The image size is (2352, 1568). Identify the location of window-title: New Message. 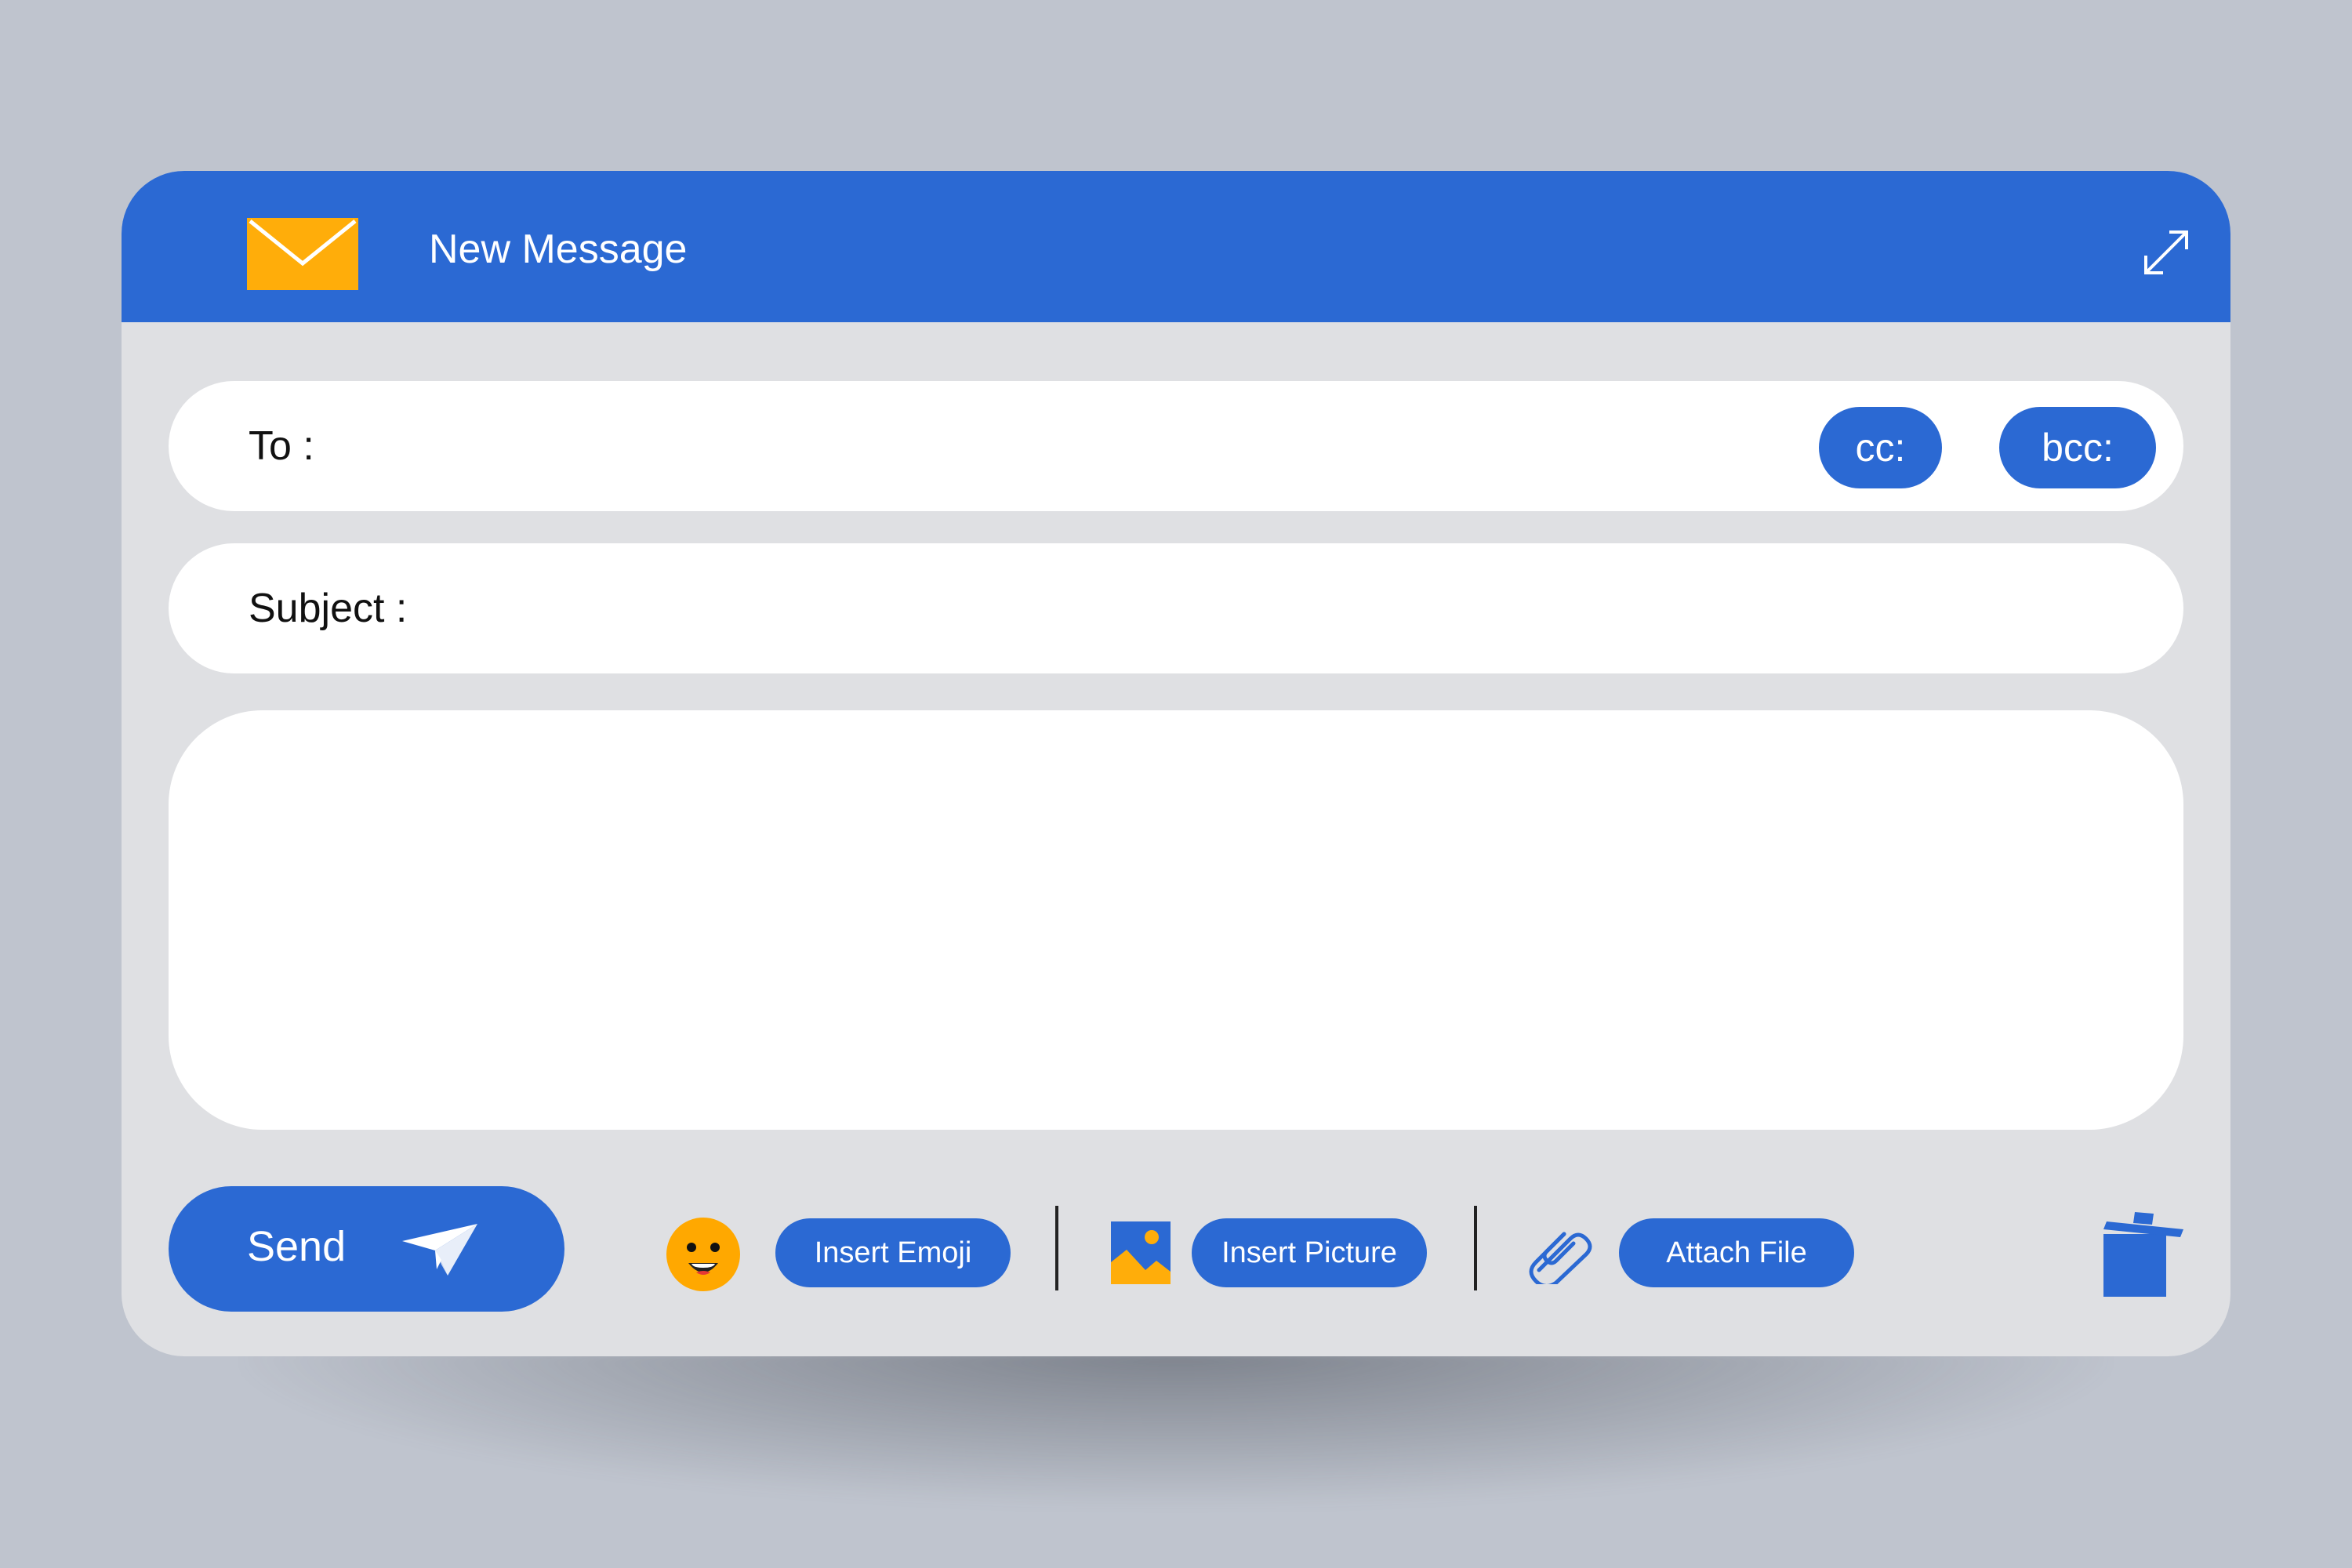
(558, 249).